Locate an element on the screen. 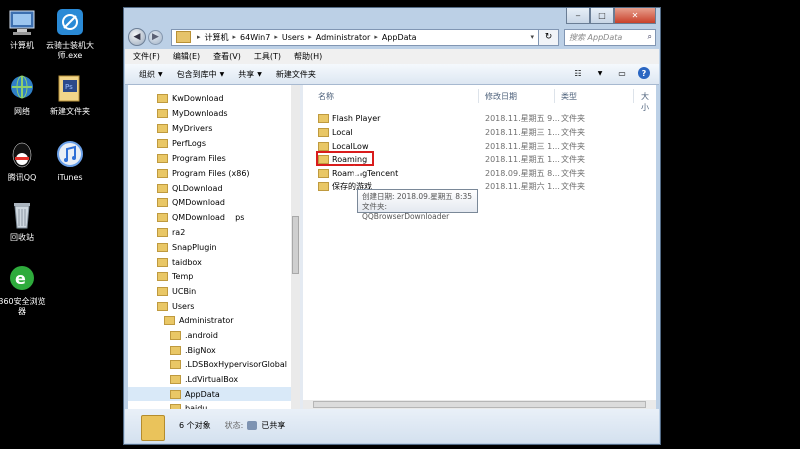 The width and height of the screenshot is (800, 449). view-dropdown-button: ▼ is located at coordinates (600, 73).